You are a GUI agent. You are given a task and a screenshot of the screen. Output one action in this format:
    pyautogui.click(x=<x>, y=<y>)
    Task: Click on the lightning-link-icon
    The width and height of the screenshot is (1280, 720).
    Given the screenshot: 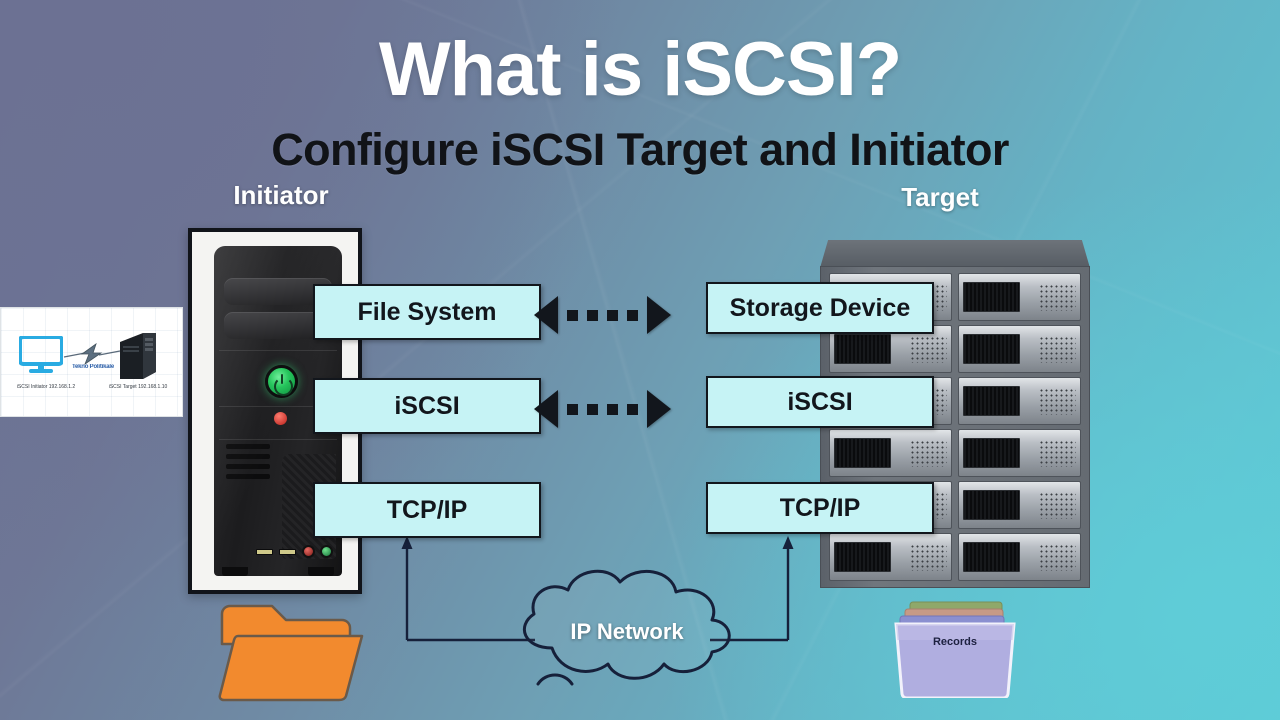 What is the action you would take?
    pyautogui.click(x=92, y=354)
    